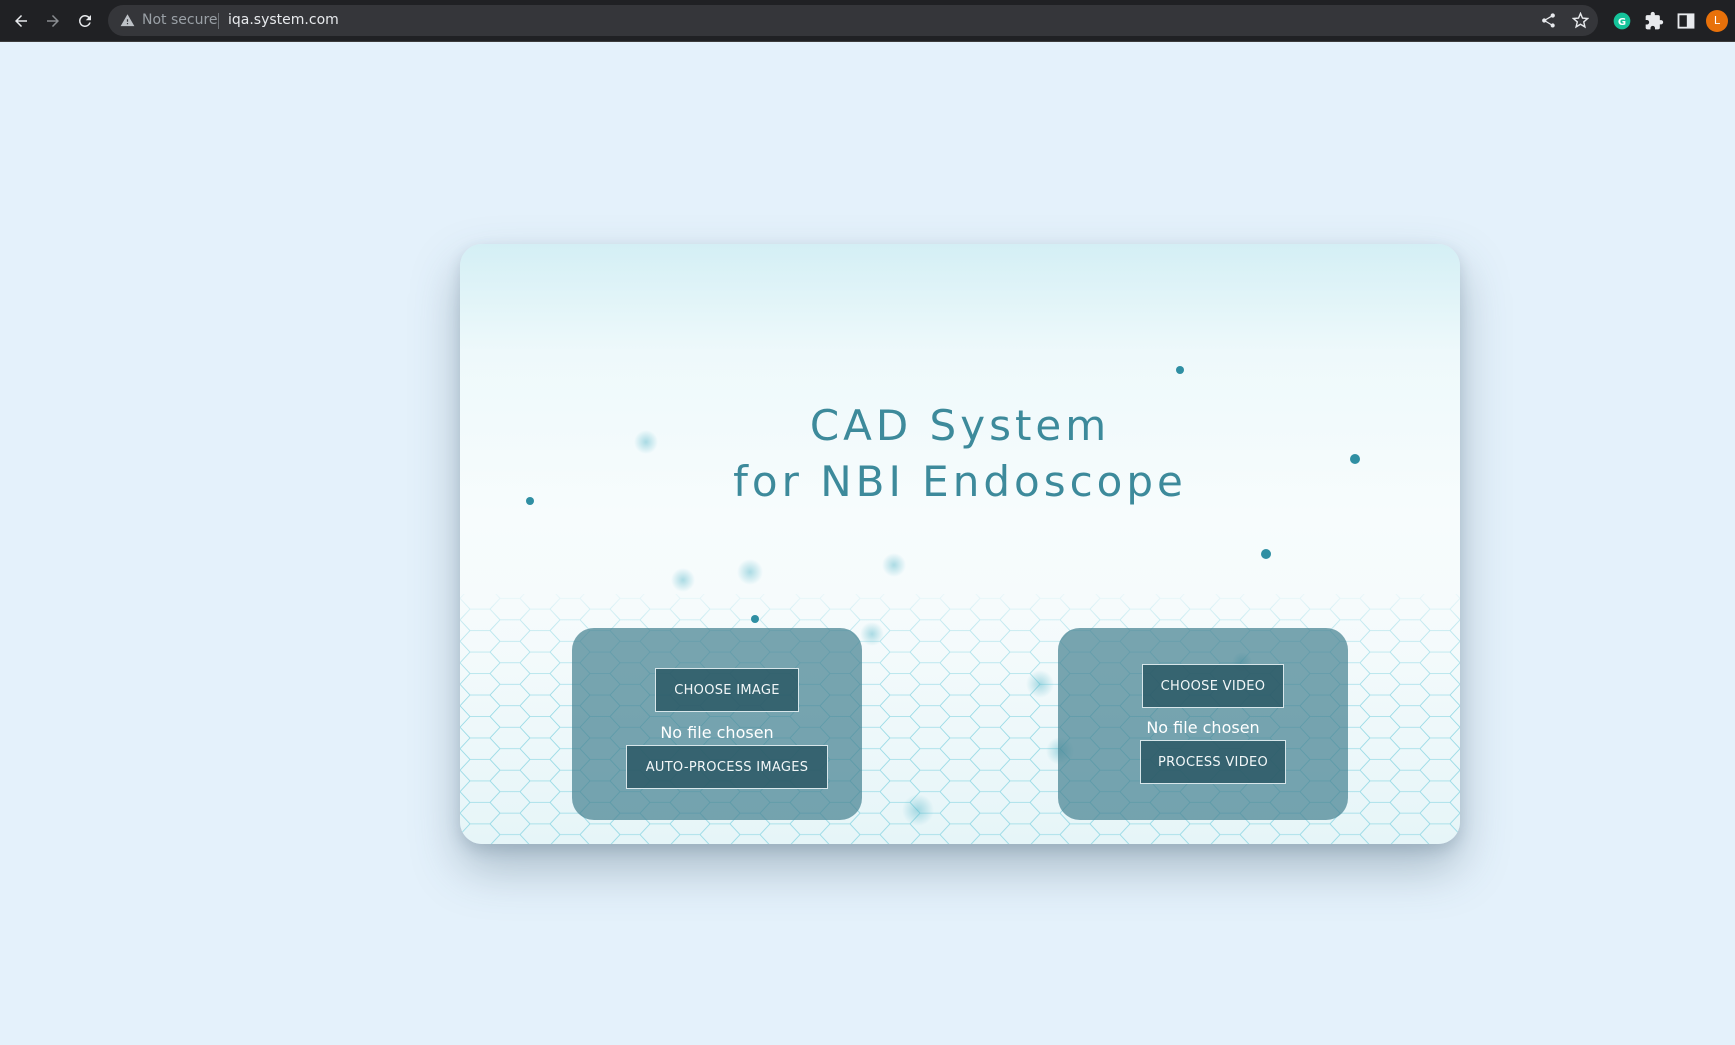 This screenshot has height=1045, width=1735. Describe the element at coordinates (1717, 21) in the screenshot. I see `profile-avatar: L` at that location.